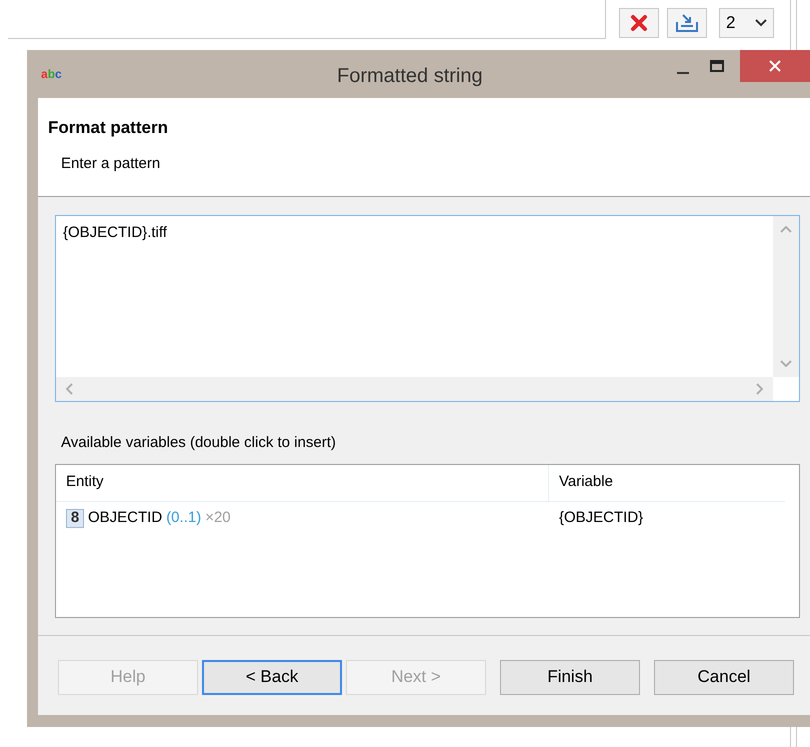 This screenshot has height=747, width=810. I want to click on horizontal-scrollbar, so click(414, 389).